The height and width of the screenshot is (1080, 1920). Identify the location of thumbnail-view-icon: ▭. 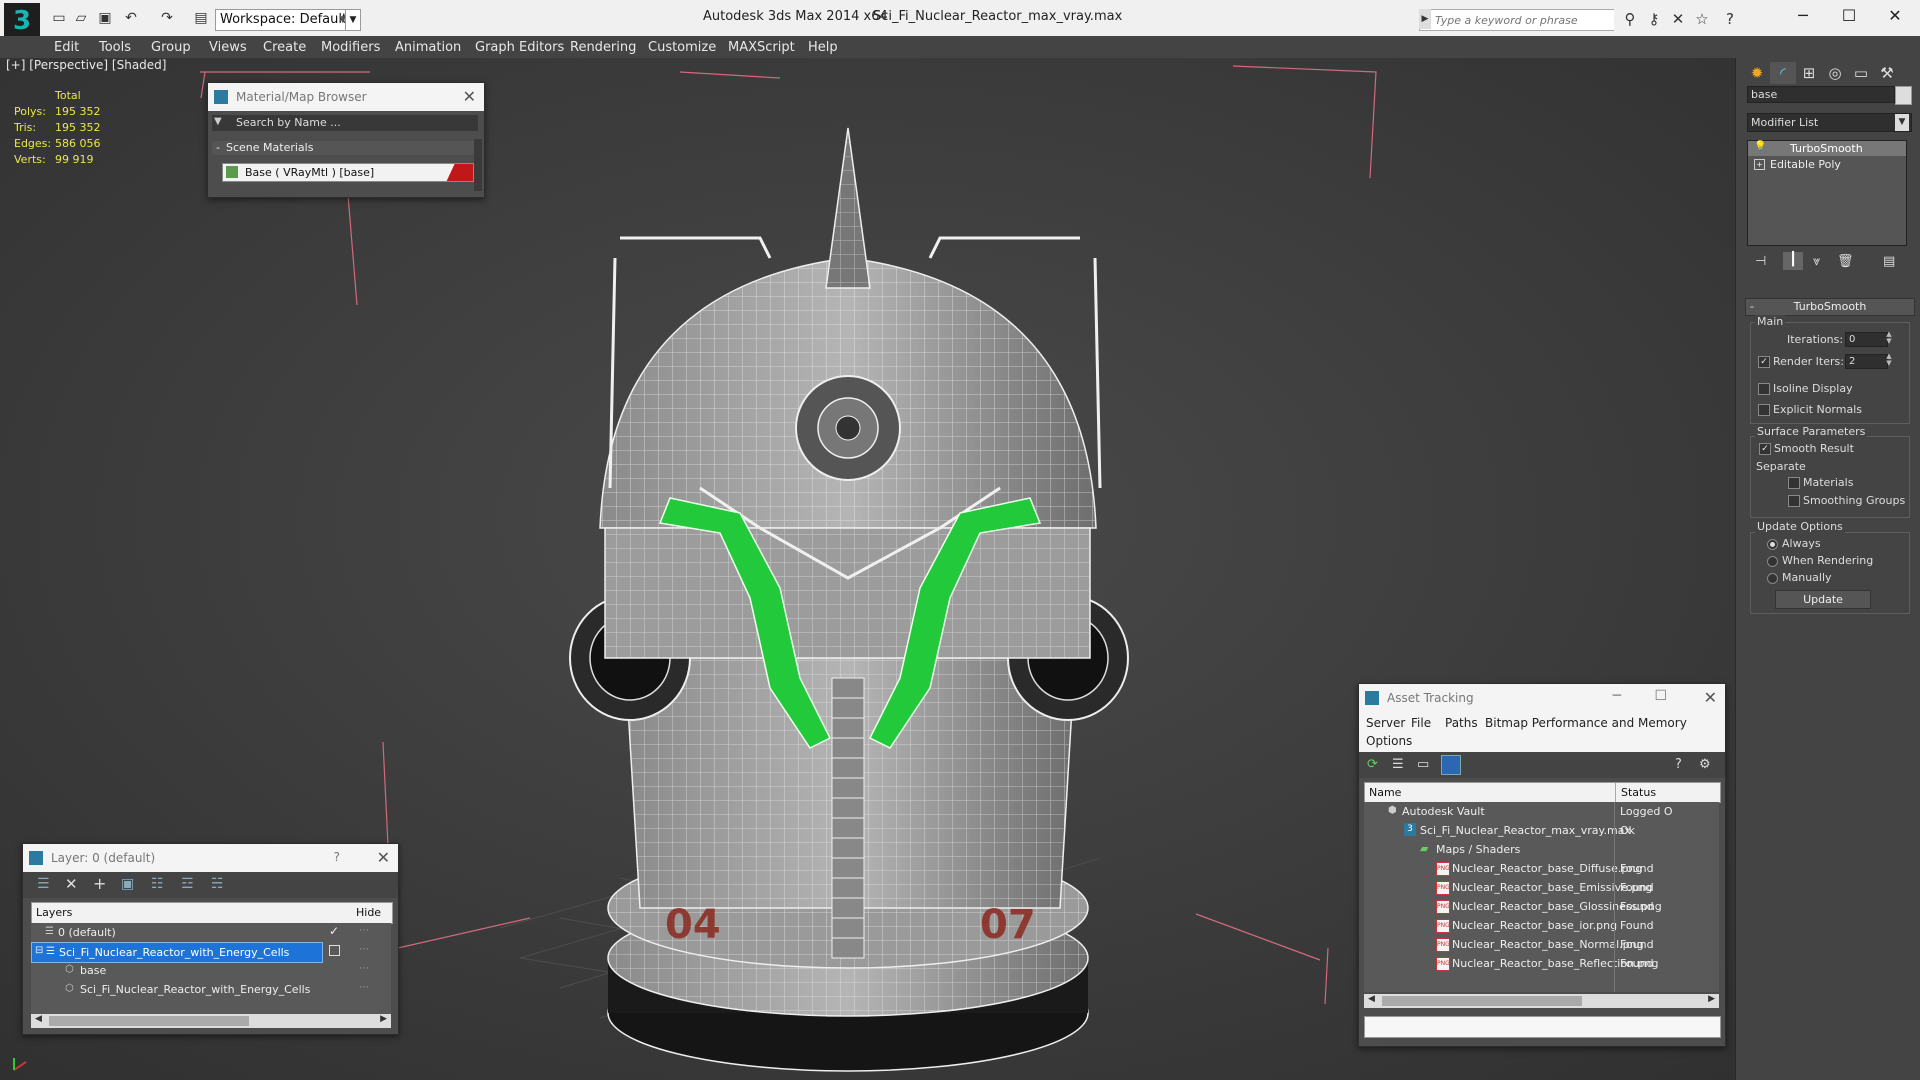
(1423, 764).